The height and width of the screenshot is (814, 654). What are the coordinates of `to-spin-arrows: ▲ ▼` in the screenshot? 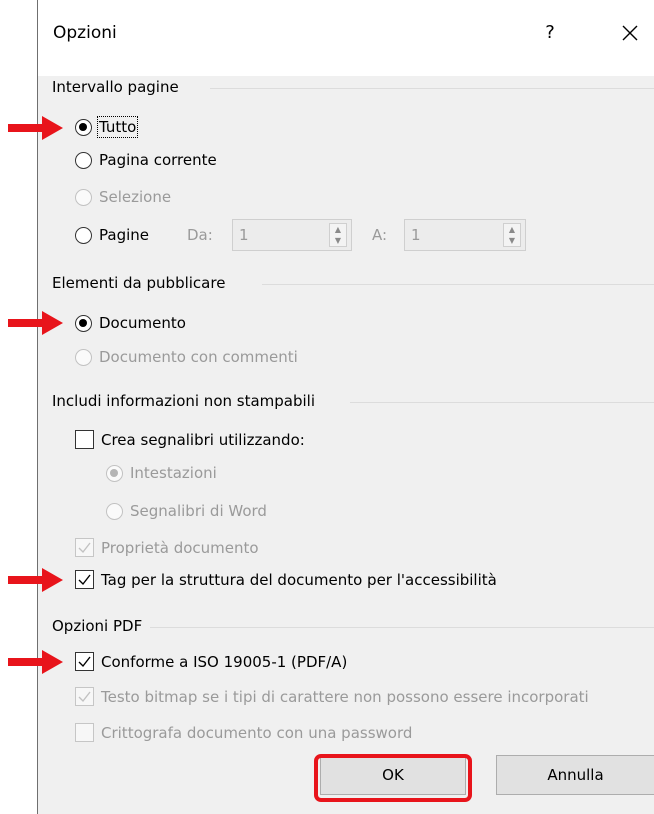 It's located at (512, 235).